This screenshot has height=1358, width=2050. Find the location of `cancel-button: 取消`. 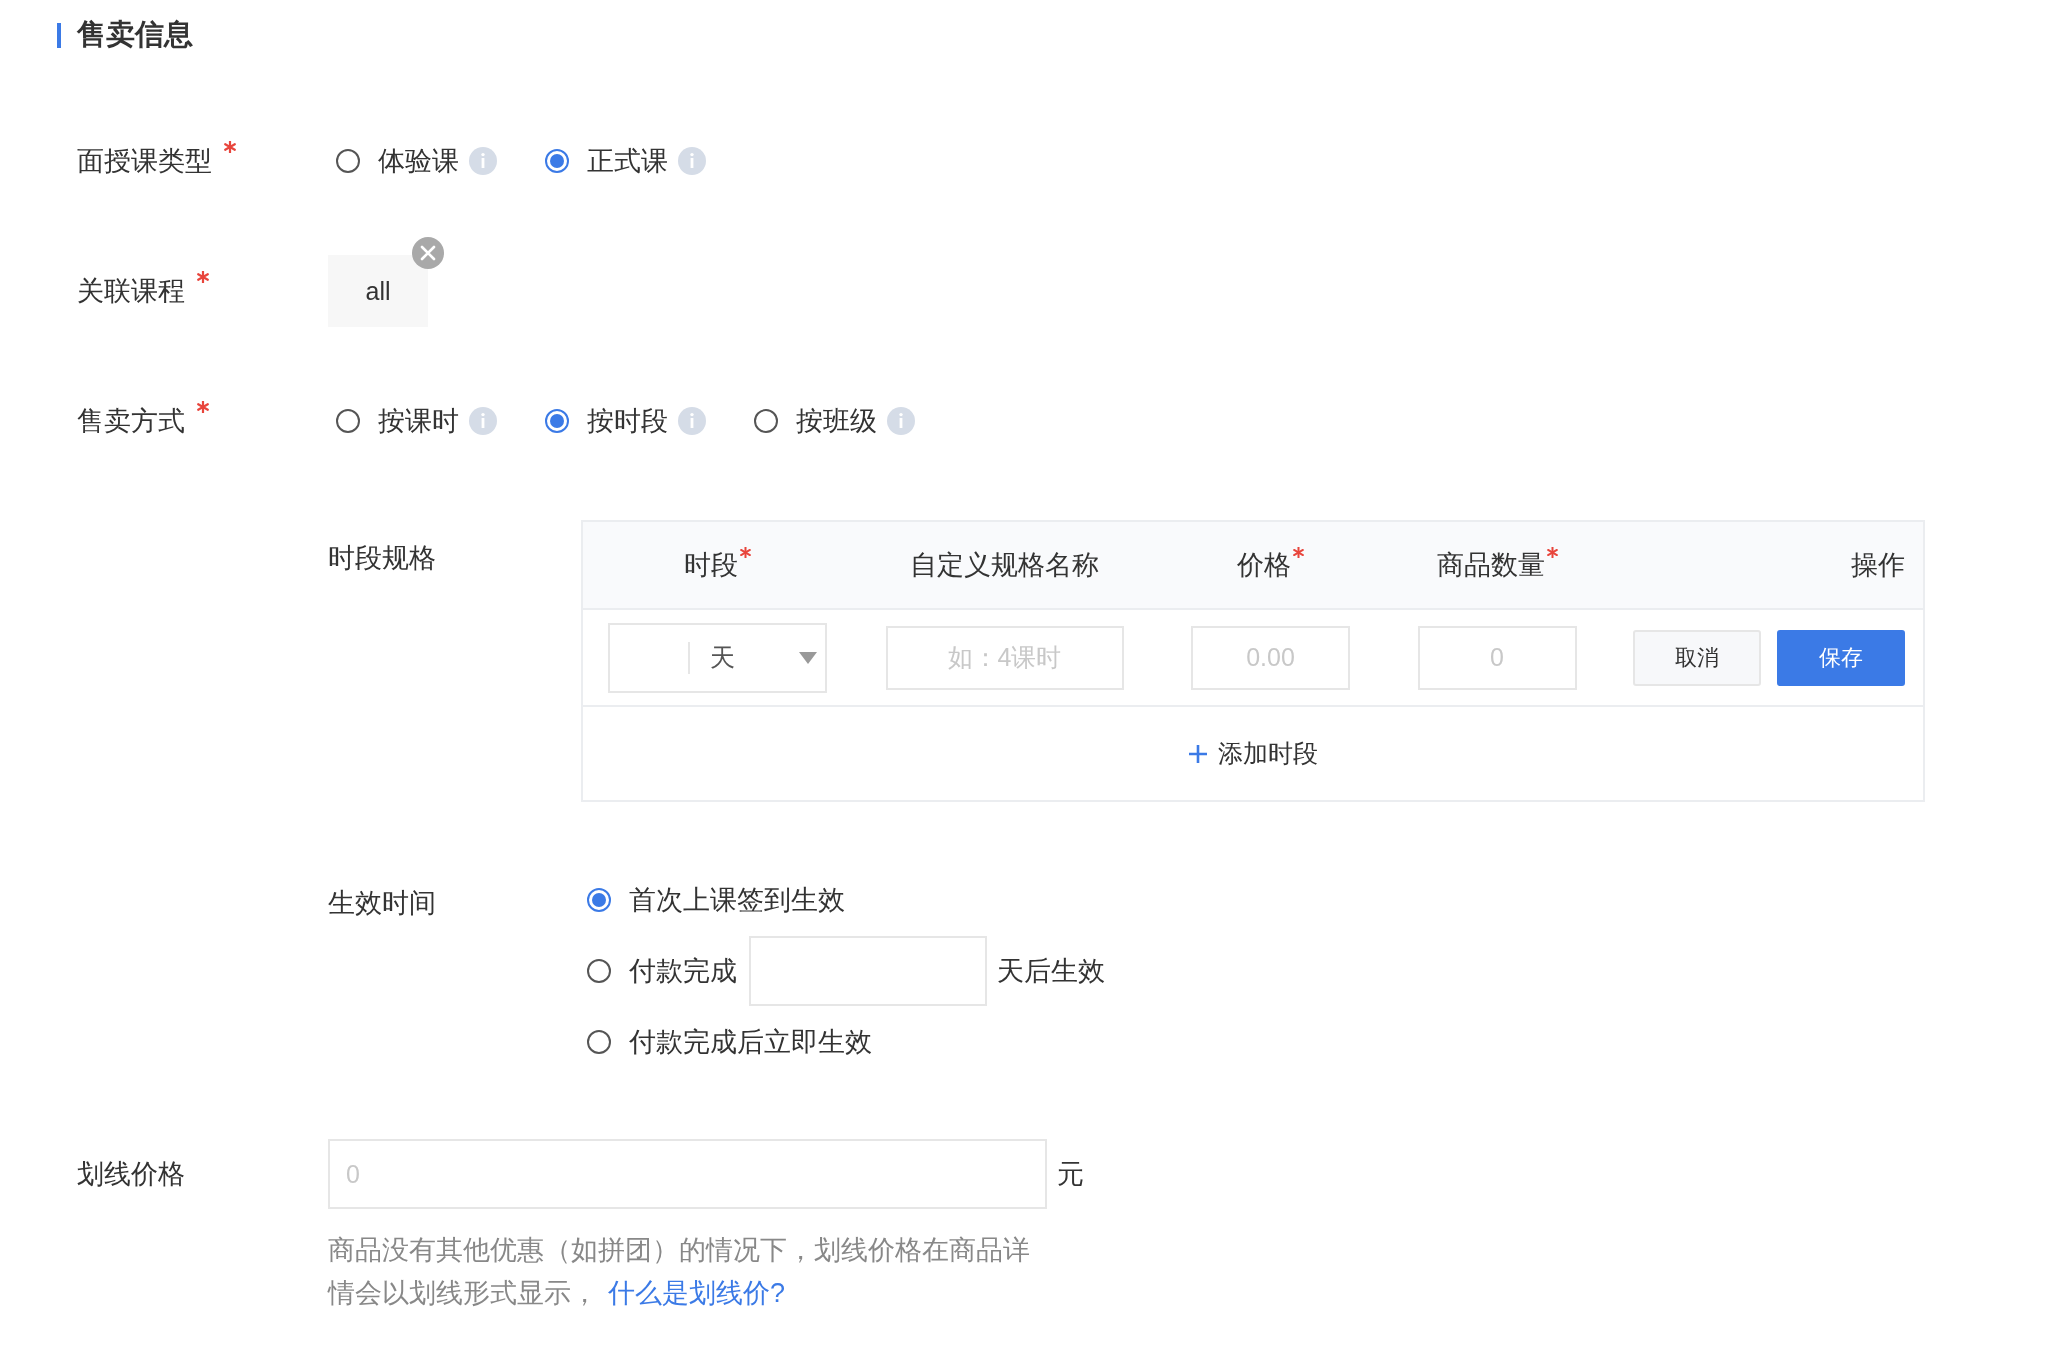

cancel-button: 取消 is located at coordinates (1697, 657).